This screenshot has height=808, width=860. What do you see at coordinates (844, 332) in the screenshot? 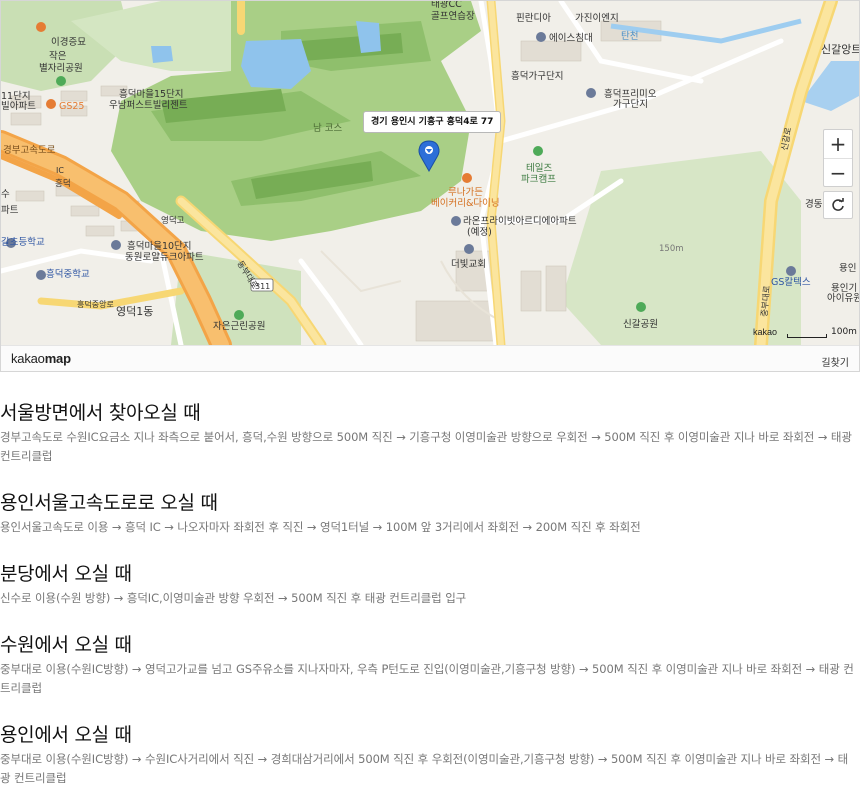
I see `scale-value: 100m` at bounding box center [844, 332].